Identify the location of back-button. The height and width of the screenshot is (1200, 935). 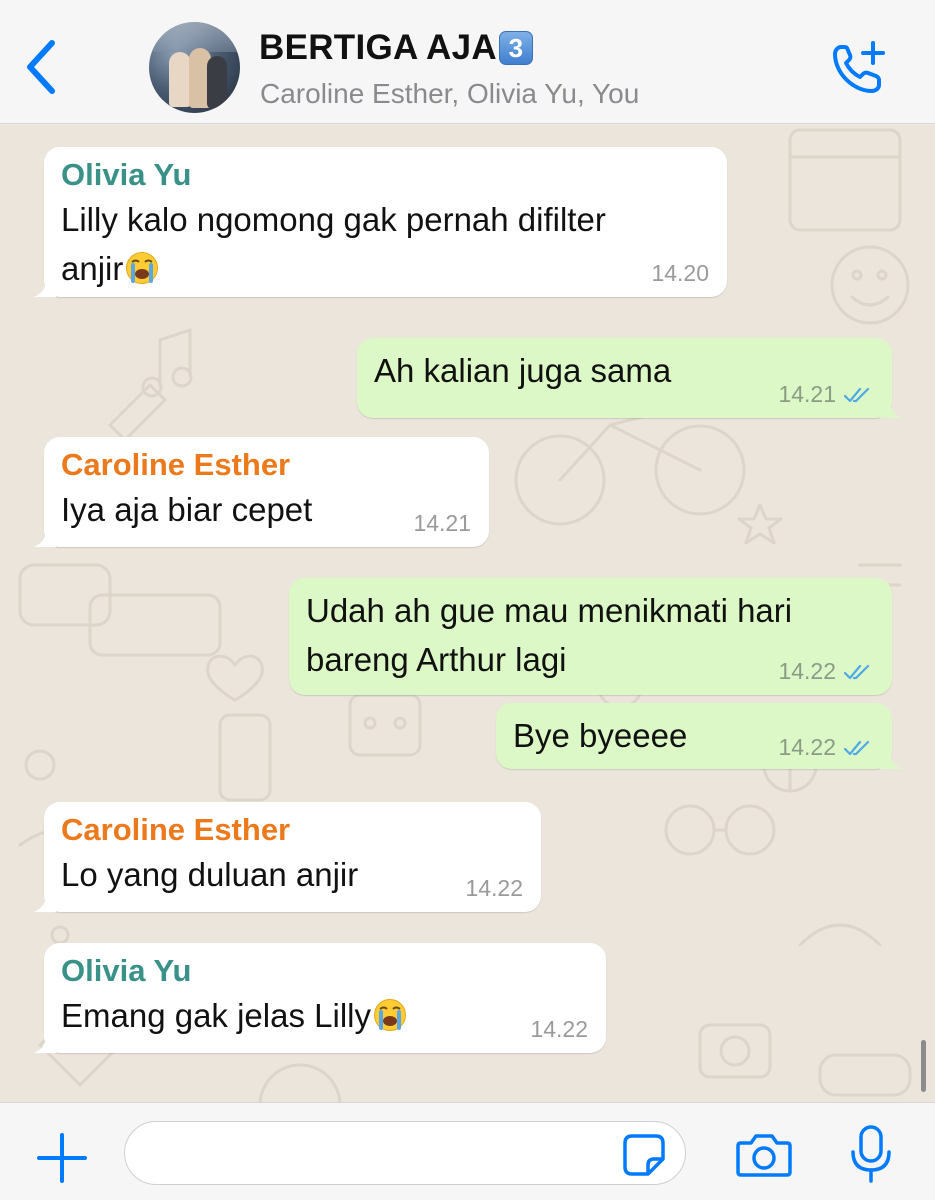
(41, 67).